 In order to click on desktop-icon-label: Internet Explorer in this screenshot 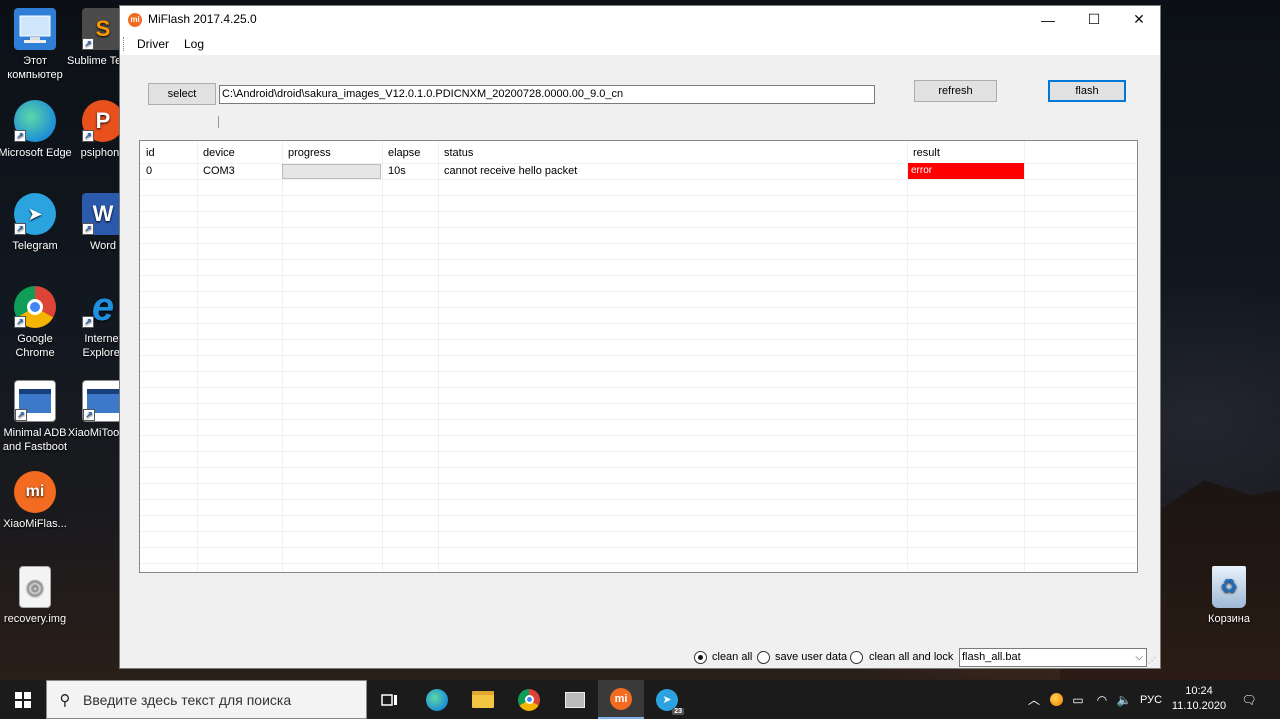, I will do `click(103, 346)`.